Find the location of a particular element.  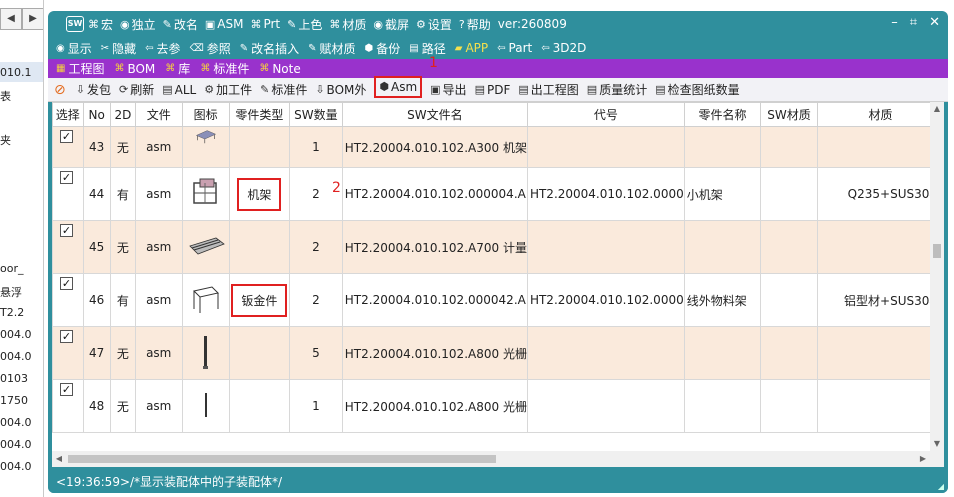

tree-line: 表 is located at coordinates (5, 96).